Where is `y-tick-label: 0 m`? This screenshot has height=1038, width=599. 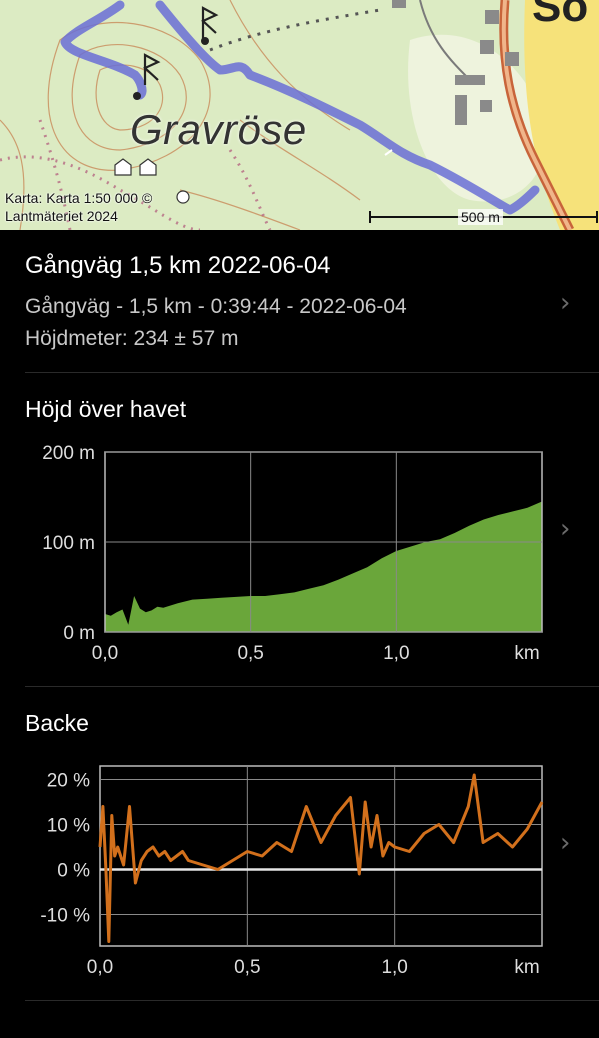
y-tick-label: 0 m is located at coordinates (79, 633).